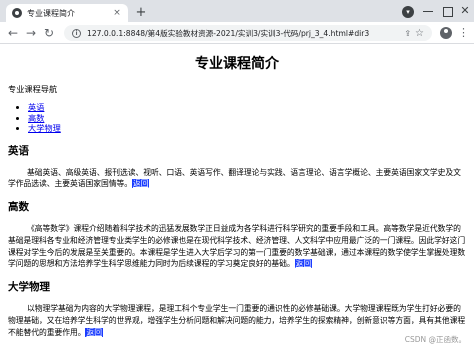  Describe the element at coordinates (463, 33) in the screenshot. I see `menu-icon: ⋮` at that location.